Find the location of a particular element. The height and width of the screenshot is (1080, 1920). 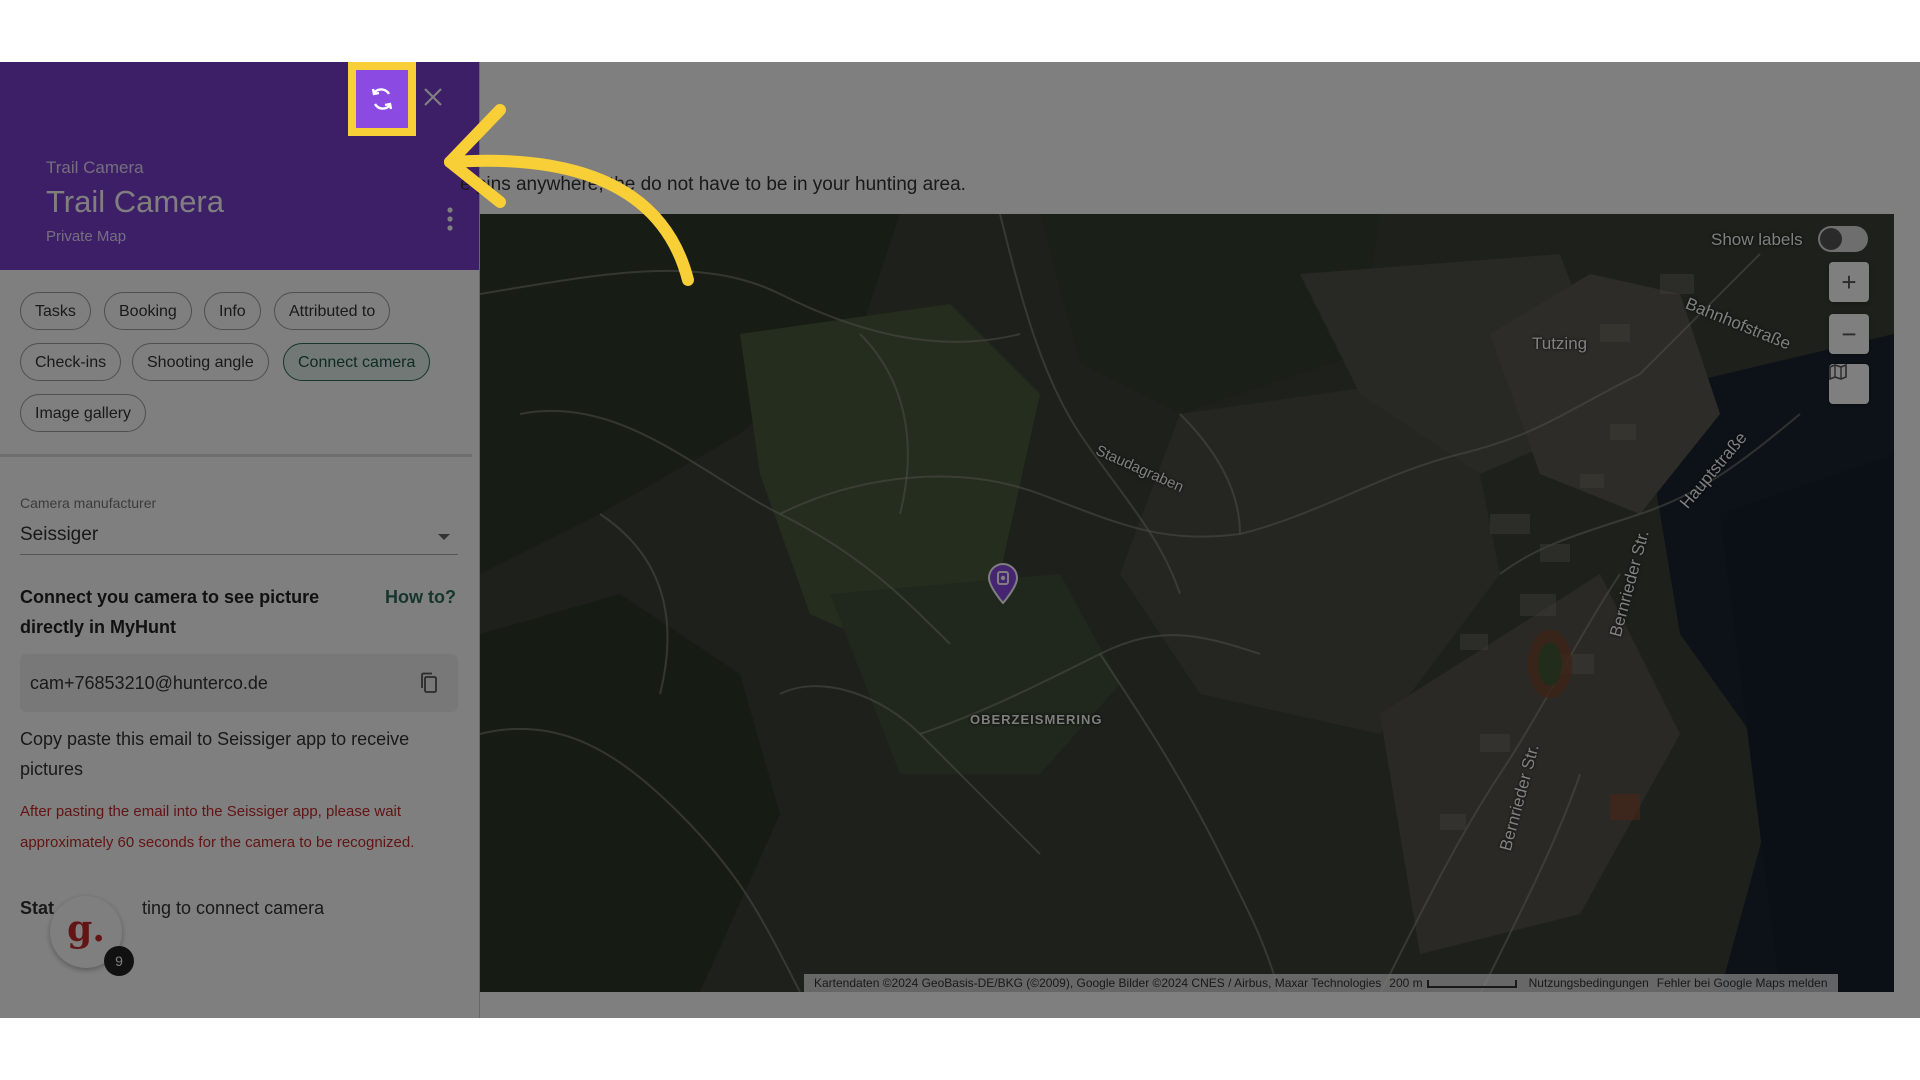

status-label: Stat is located at coordinates (37, 908).